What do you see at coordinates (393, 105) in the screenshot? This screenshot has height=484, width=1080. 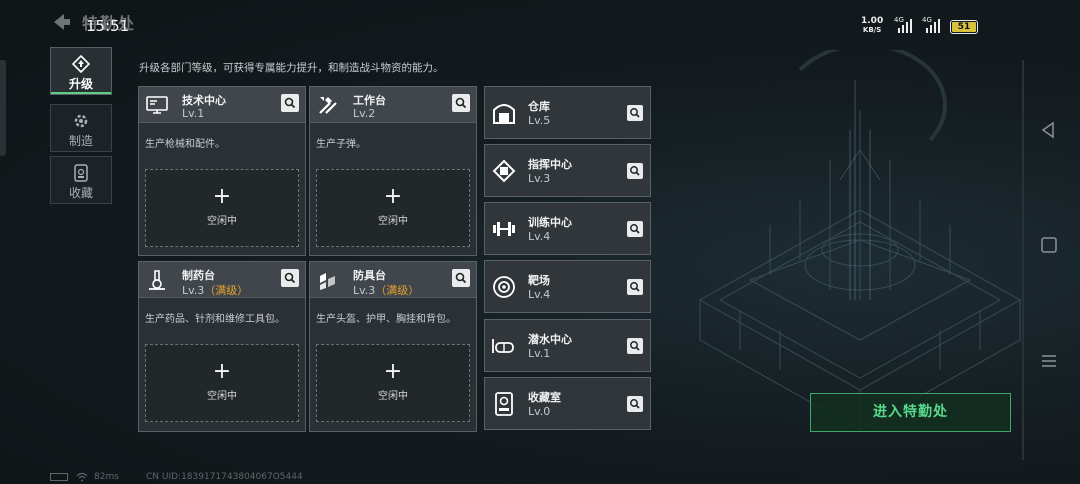 I see `card-header: 工作台 Lv.2` at bounding box center [393, 105].